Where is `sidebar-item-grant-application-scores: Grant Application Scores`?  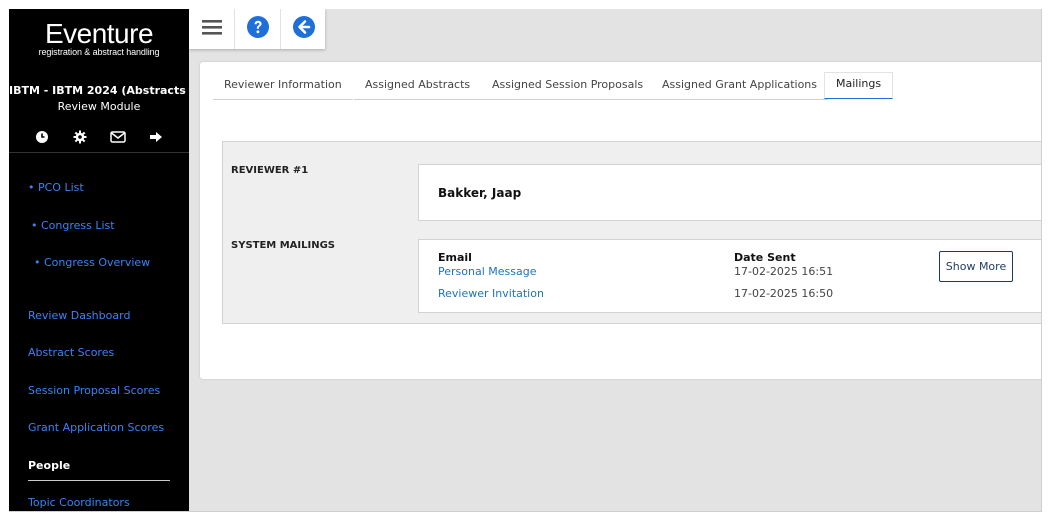 sidebar-item-grant-application-scores: Grant Application Scores is located at coordinates (96, 427).